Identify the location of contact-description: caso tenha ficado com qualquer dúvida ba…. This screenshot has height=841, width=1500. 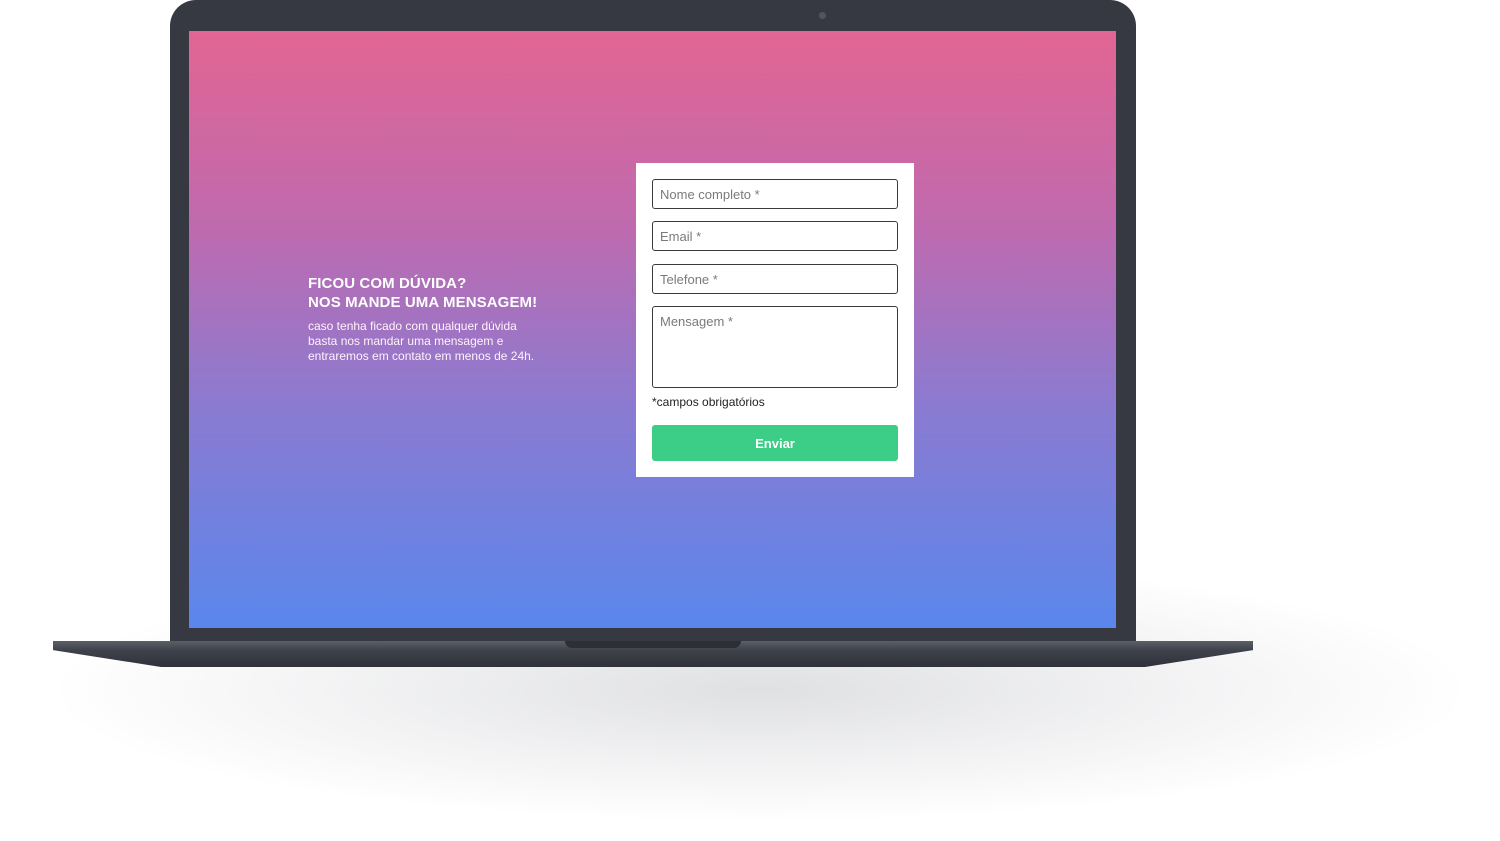
(438, 341).